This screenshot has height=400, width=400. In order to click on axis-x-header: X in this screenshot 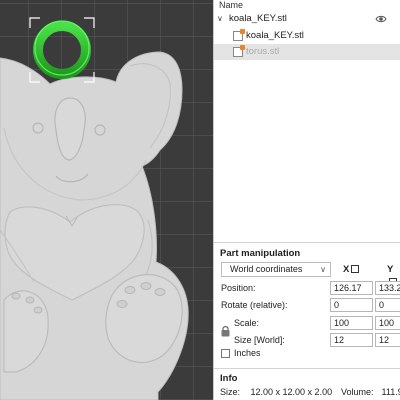, I will do `click(351, 269)`.